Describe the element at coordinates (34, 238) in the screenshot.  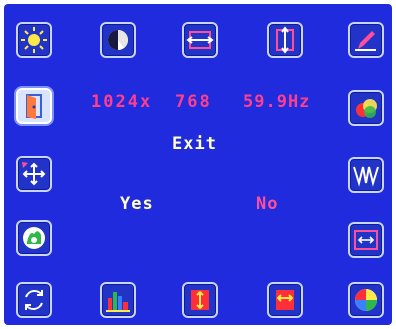
I see `auto-adjust-icon` at that location.